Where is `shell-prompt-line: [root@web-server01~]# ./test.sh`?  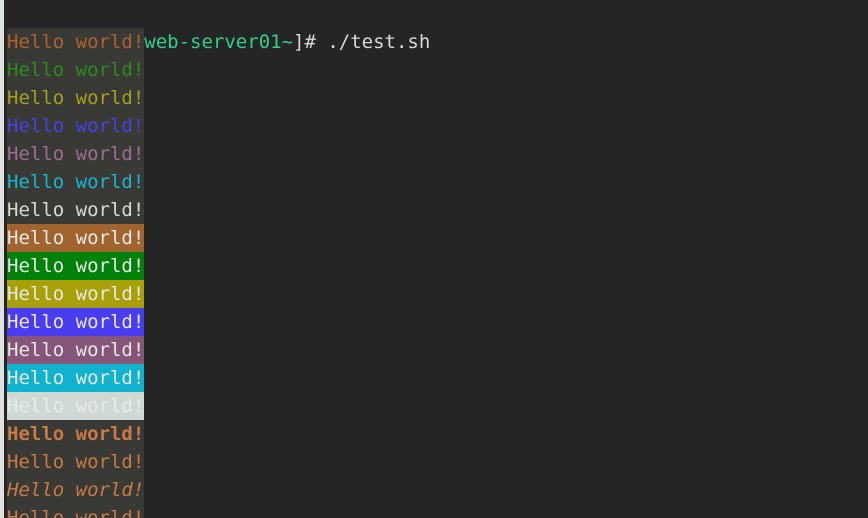 shell-prompt-line: [root@web-server01~]# ./test.sh is located at coordinates (434, 26).